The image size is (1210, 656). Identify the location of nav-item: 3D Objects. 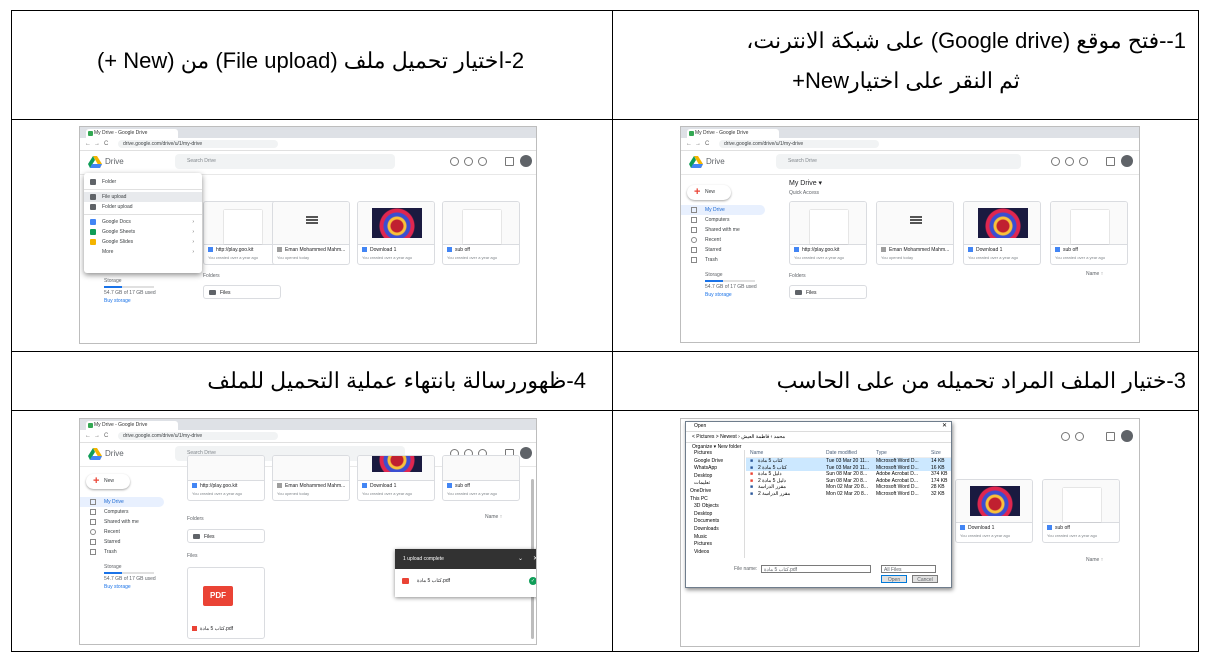
(715, 507).